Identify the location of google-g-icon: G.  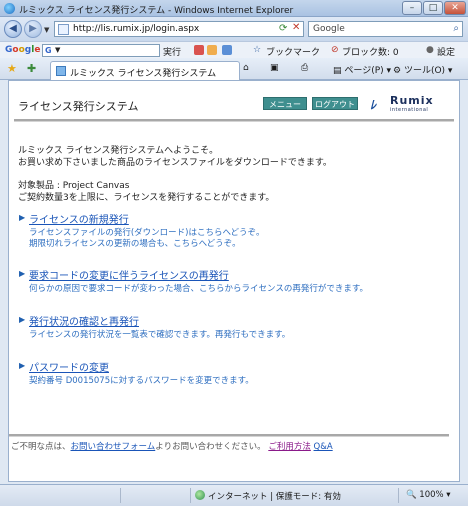
(48, 50).